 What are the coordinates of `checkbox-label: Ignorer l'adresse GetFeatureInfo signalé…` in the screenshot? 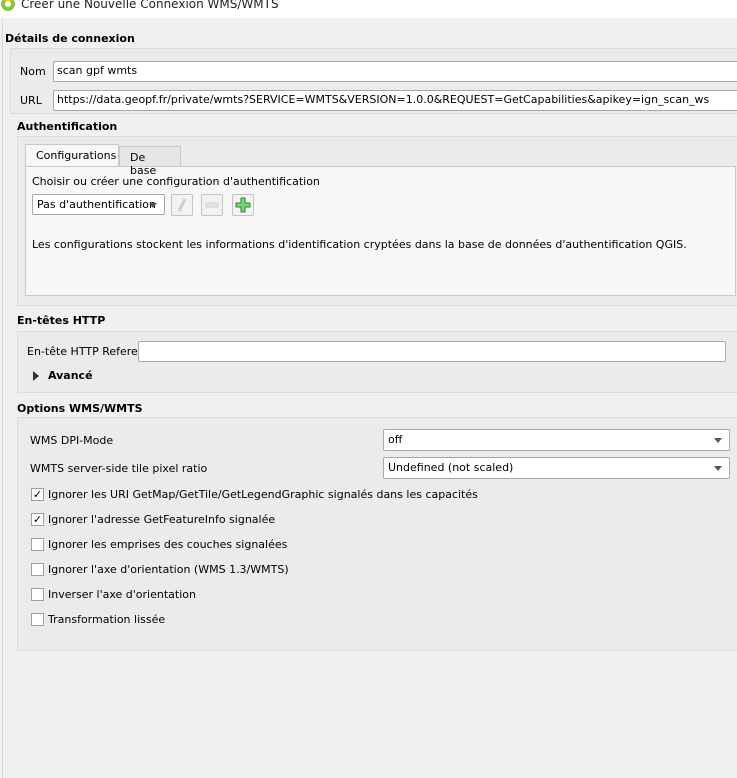 It's located at (161, 519).